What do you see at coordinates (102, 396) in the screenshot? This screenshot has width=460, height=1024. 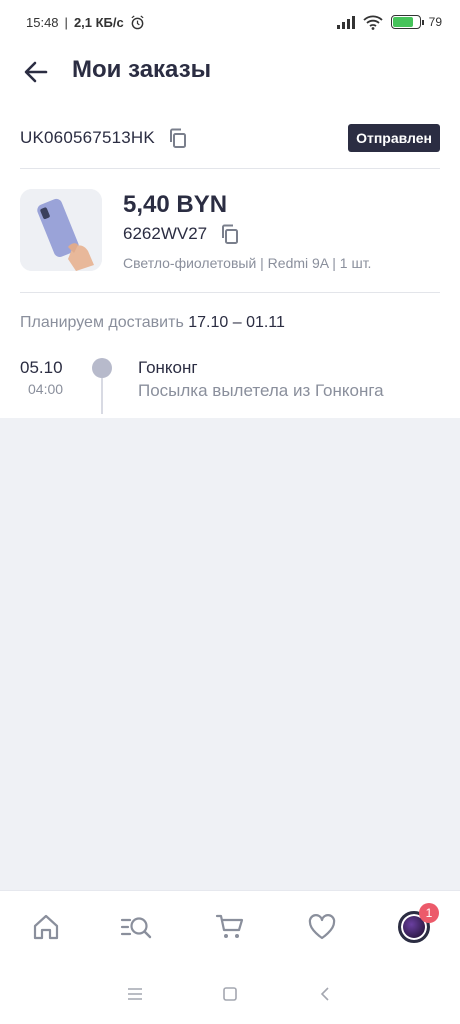 I see `timeline-line` at bounding box center [102, 396].